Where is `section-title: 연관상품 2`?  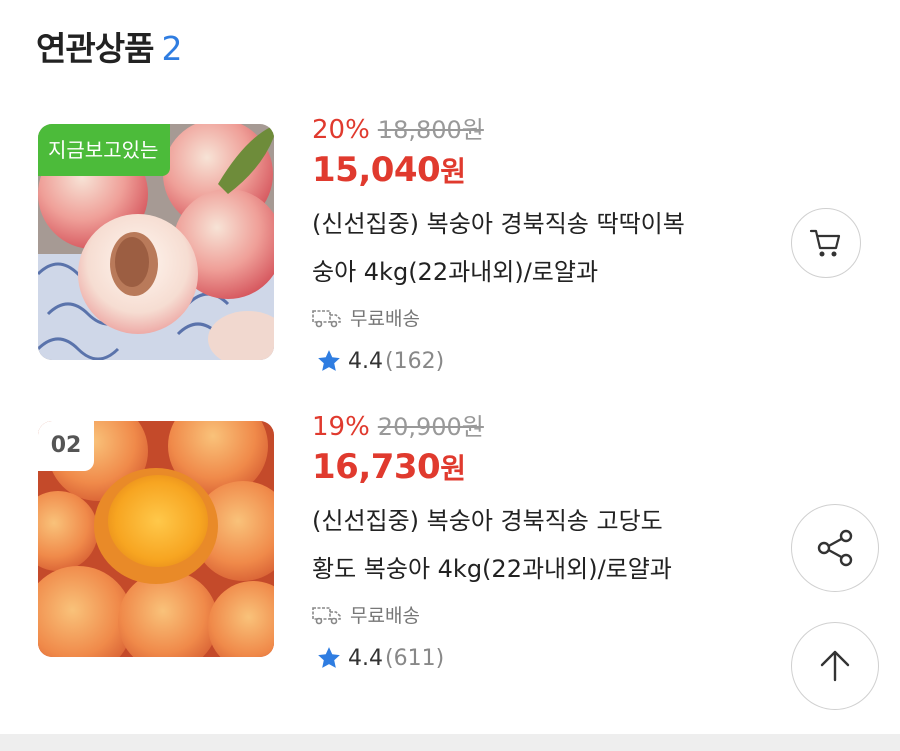
section-title: 연관상품 2 is located at coordinates (109, 46).